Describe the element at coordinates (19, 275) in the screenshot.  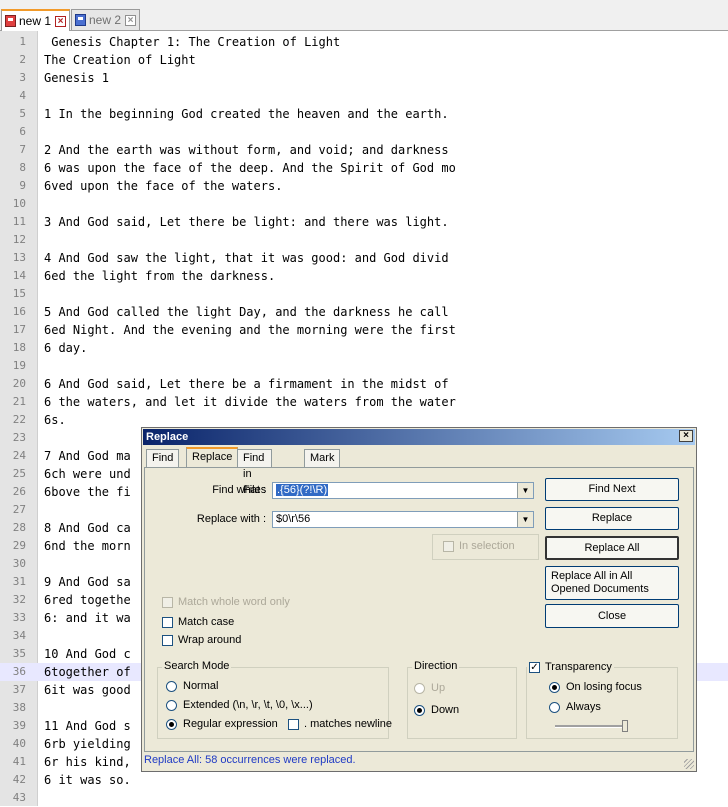
I see `line-number: 14` at that location.